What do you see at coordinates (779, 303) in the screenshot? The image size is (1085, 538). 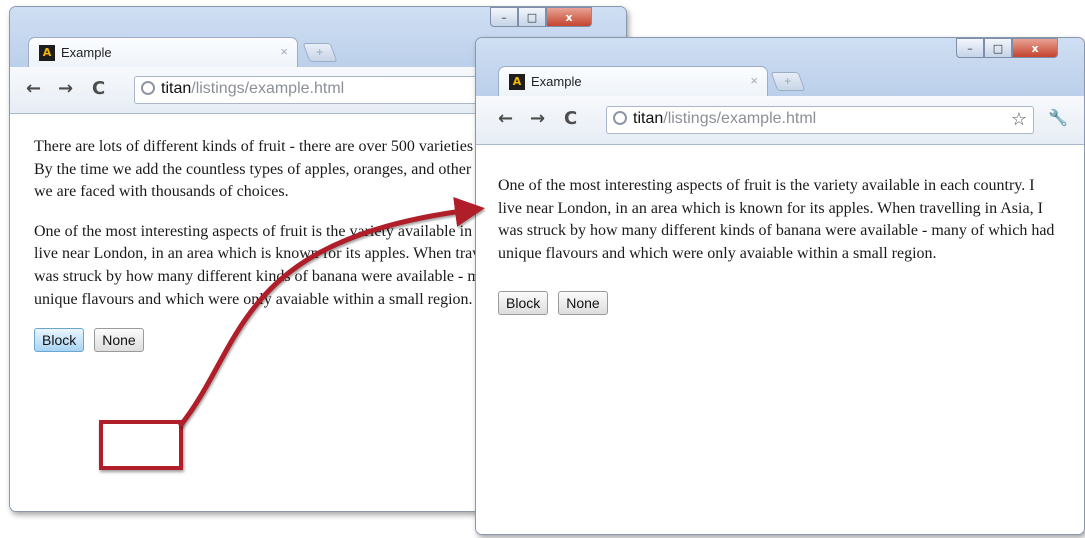 I see `right-button-row: Block None` at bounding box center [779, 303].